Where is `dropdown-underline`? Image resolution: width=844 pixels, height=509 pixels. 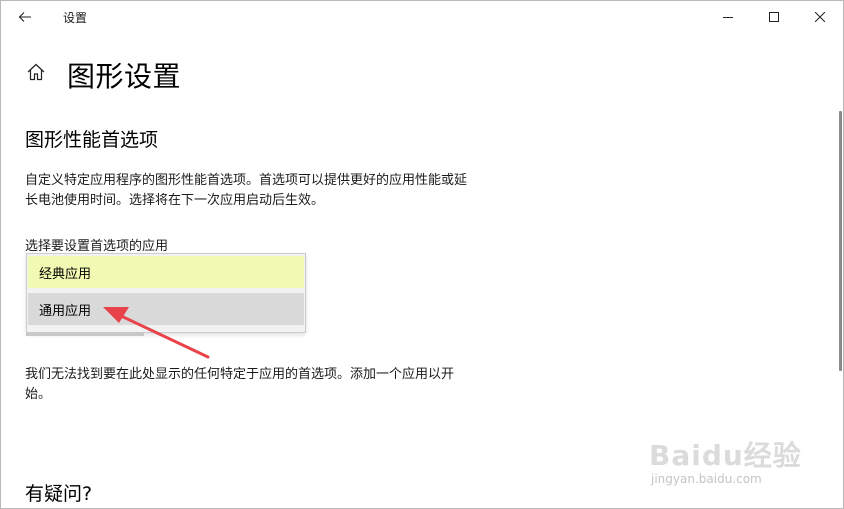 dropdown-underline is located at coordinates (85, 334).